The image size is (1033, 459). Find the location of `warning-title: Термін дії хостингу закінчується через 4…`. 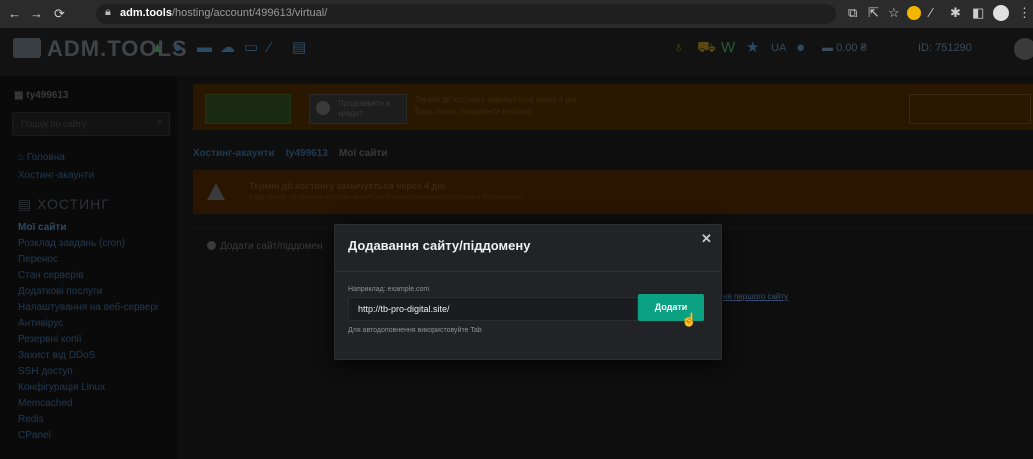

warning-title: Термін дії хостингу закінчується через 4… is located at coordinates (347, 186).